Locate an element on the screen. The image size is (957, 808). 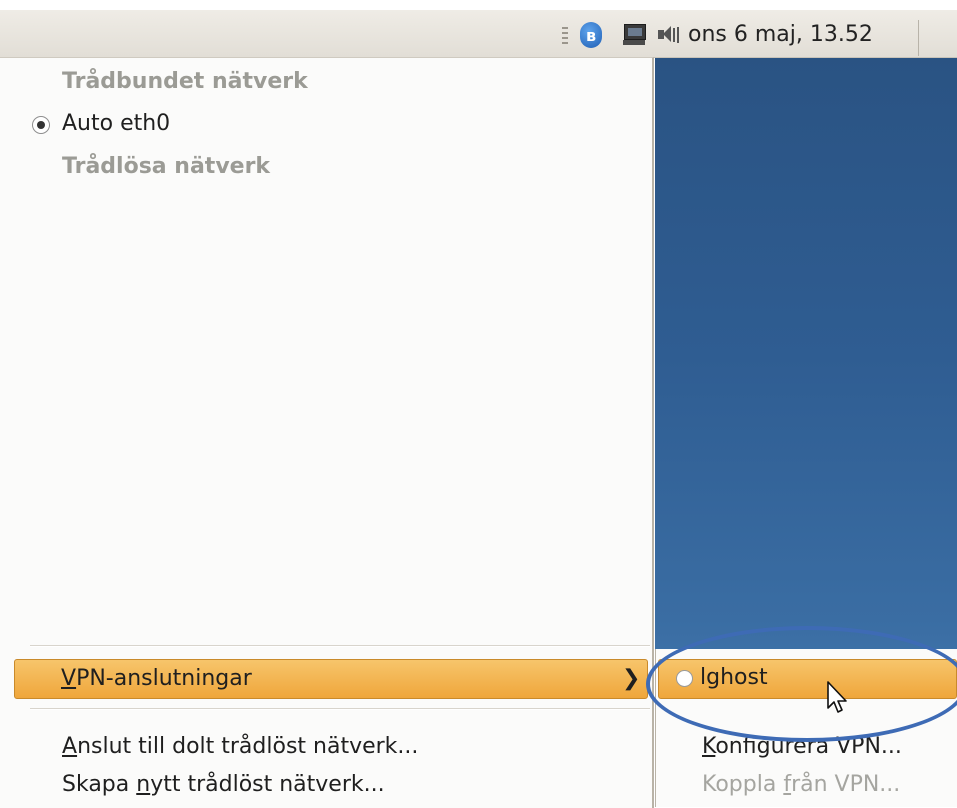
submenu-arrow-icon: ❯ is located at coordinates (631, 678).